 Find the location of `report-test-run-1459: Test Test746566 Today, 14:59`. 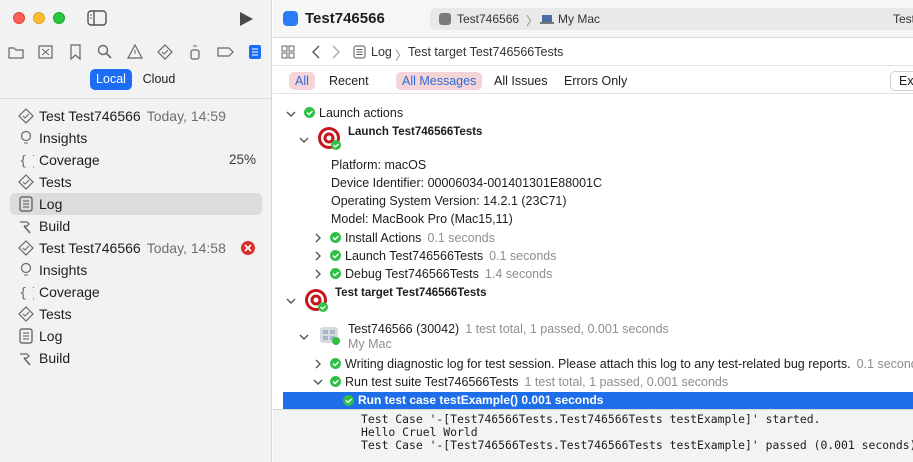

report-test-run-1459: Test Test746566 Today, 14:59 is located at coordinates (136, 116).